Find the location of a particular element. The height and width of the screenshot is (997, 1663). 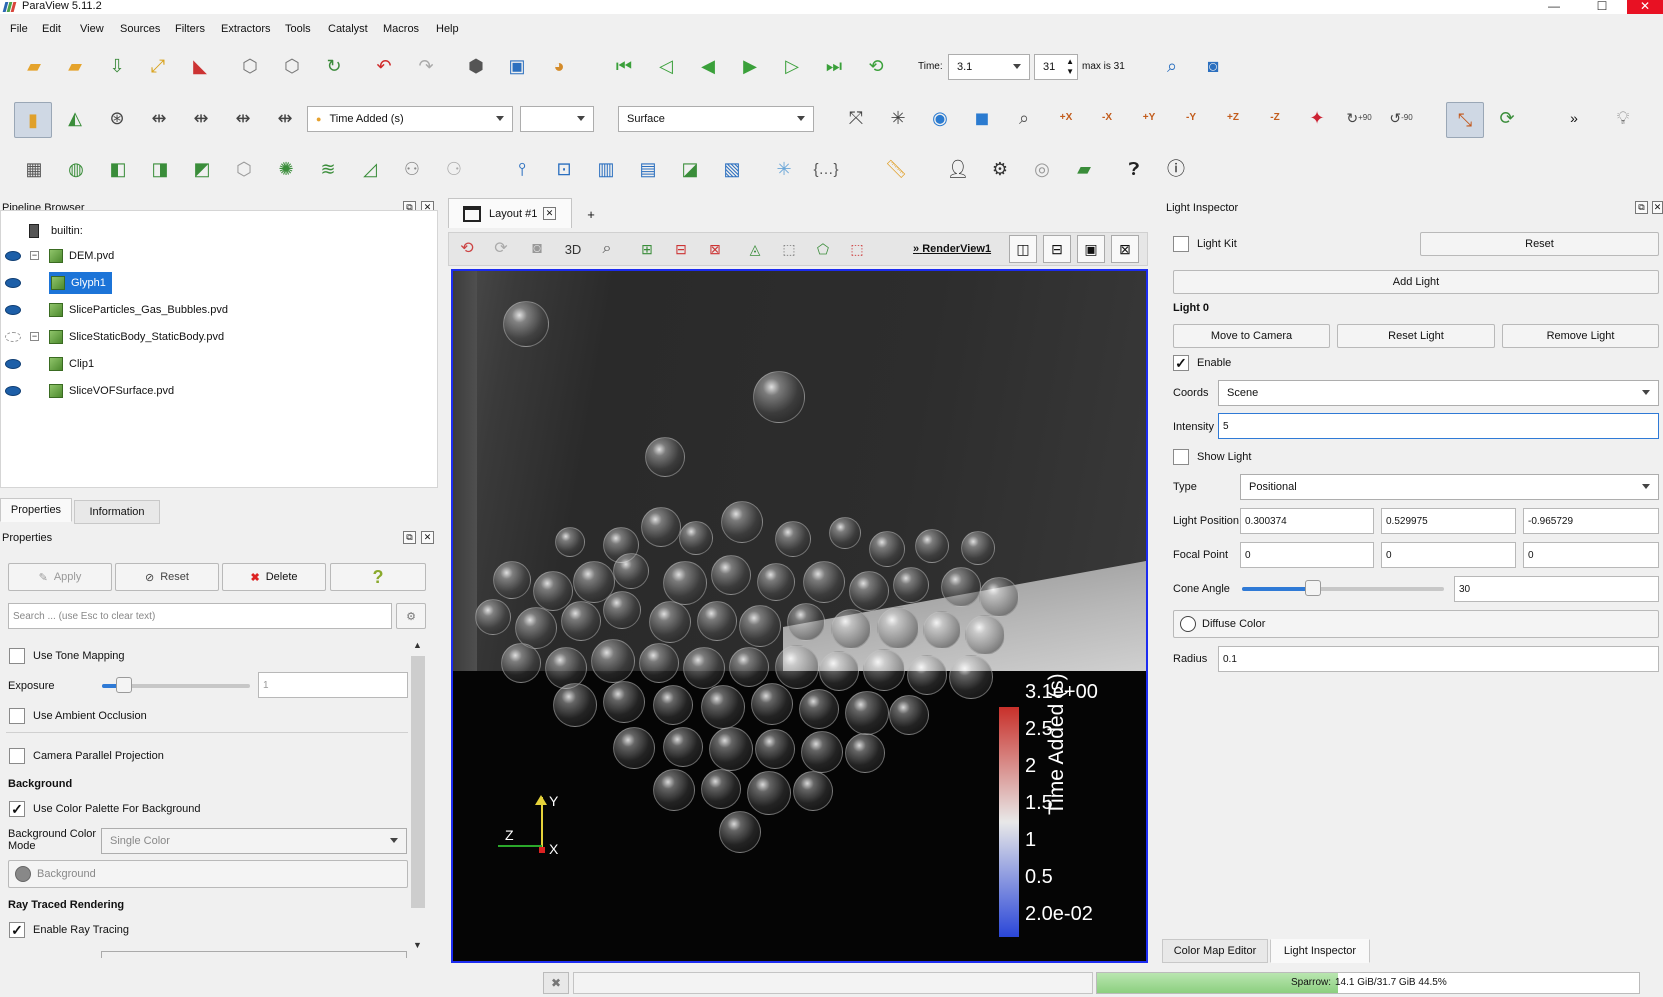

screenshot-icon: ◙ is located at coordinates (537, 249).